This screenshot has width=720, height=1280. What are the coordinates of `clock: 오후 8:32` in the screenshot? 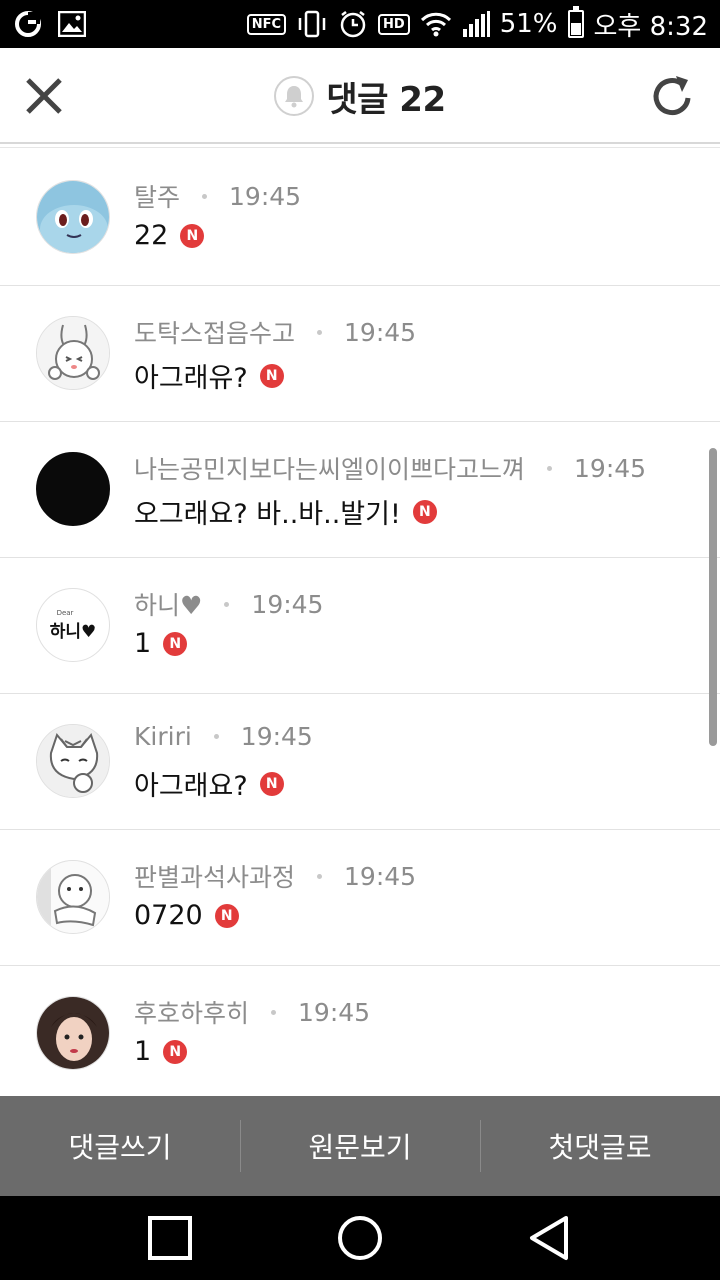 It's located at (651, 26).